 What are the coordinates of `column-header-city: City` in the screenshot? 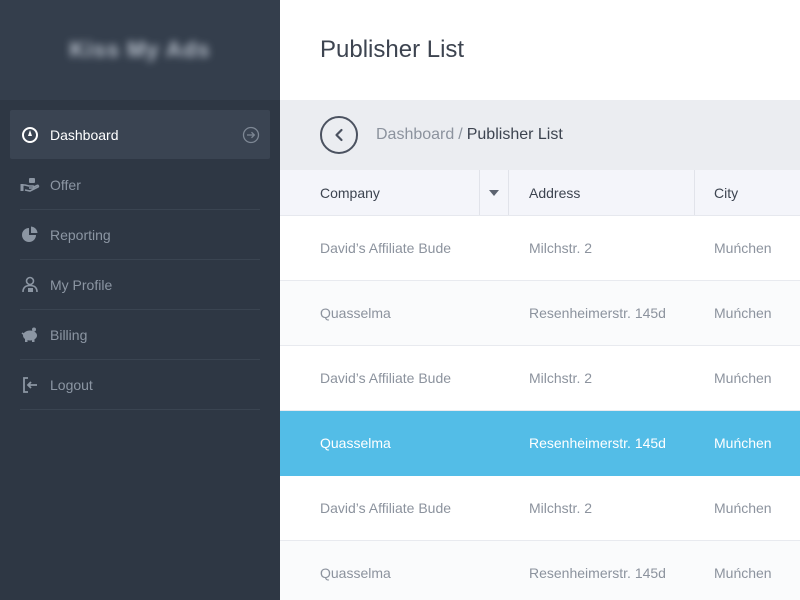 It's located at (747, 192).